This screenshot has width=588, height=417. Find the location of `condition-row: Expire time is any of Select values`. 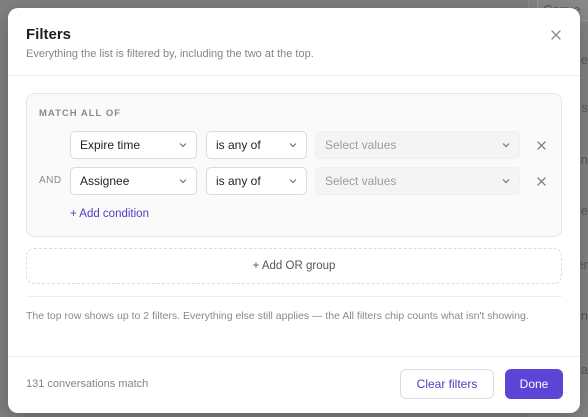

condition-row: Expire time is any of Select values is located at coordinates (294, 145).